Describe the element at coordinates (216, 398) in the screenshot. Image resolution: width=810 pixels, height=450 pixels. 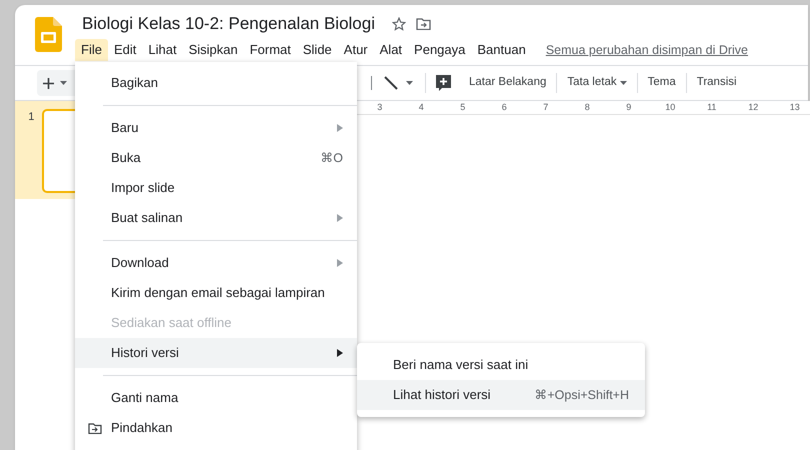
I see `menu-item: Ganti nama` at that location.